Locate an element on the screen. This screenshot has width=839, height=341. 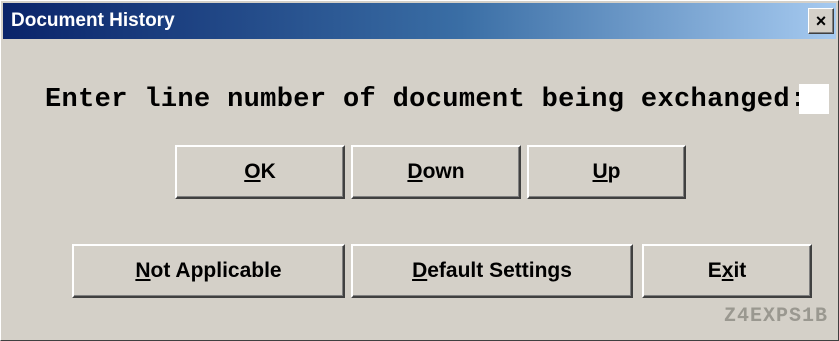
default-settings-button: Default Settings is located at coordinates (492, 271).